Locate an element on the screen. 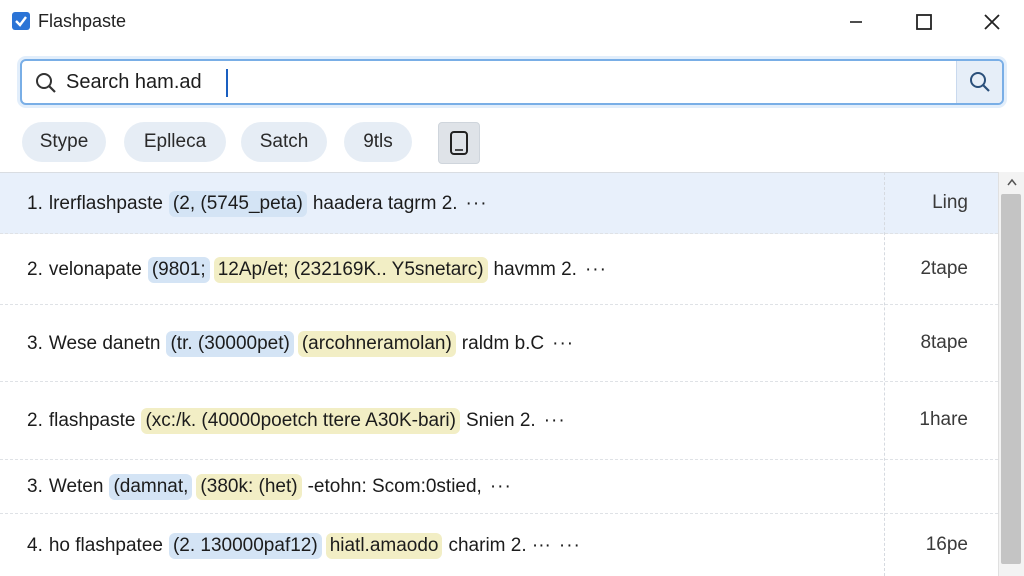 This screenshot has width=1024, height=576. list-item-tag: (xc:/k. (40000poetch ttere A30K-bari) is located at coordinates (300, 421).